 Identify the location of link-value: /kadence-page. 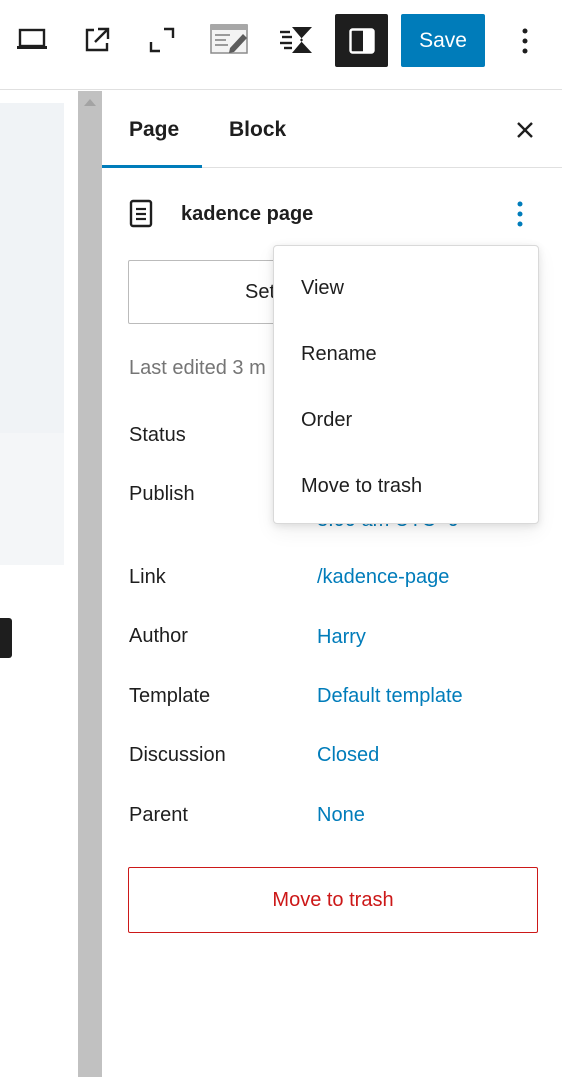
(383, 577).